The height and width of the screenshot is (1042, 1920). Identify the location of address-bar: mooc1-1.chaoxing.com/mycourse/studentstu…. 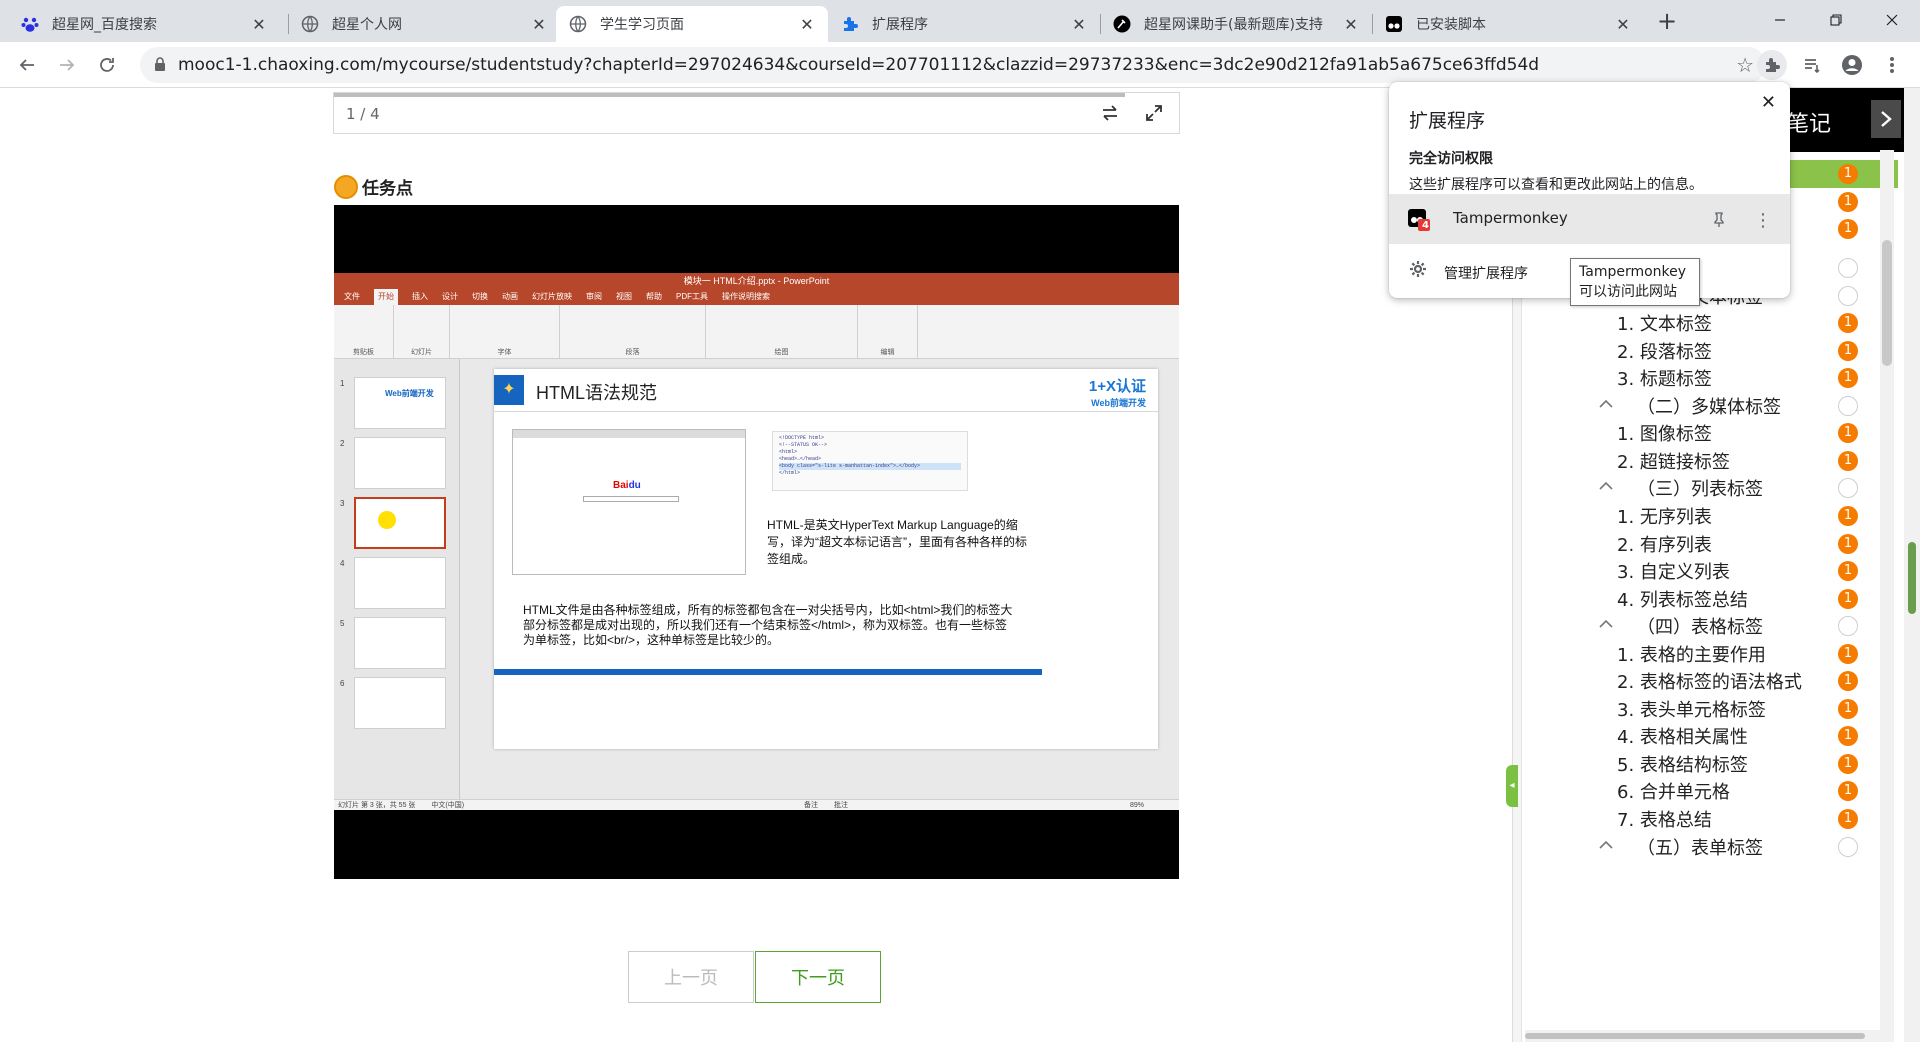
(953, 65).